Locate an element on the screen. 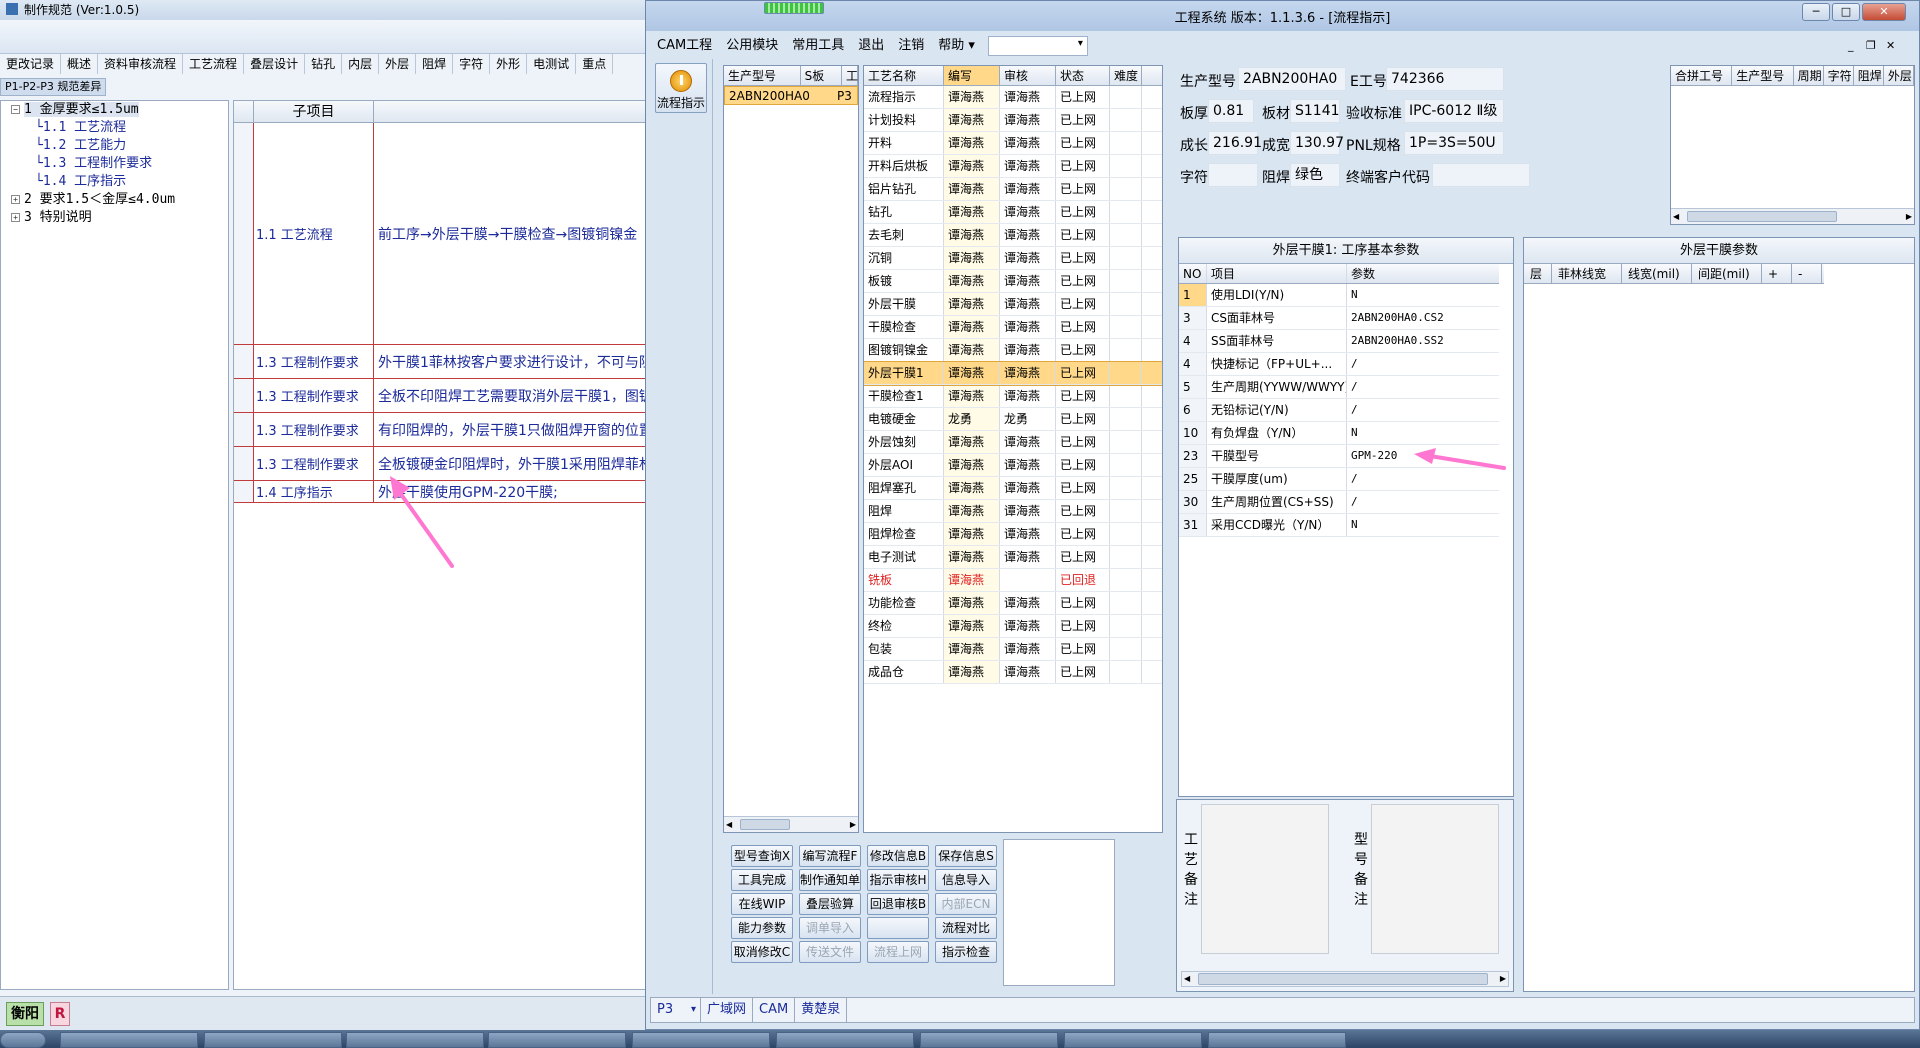  spec-tab: 字符 is located at coordinates (472, 64).